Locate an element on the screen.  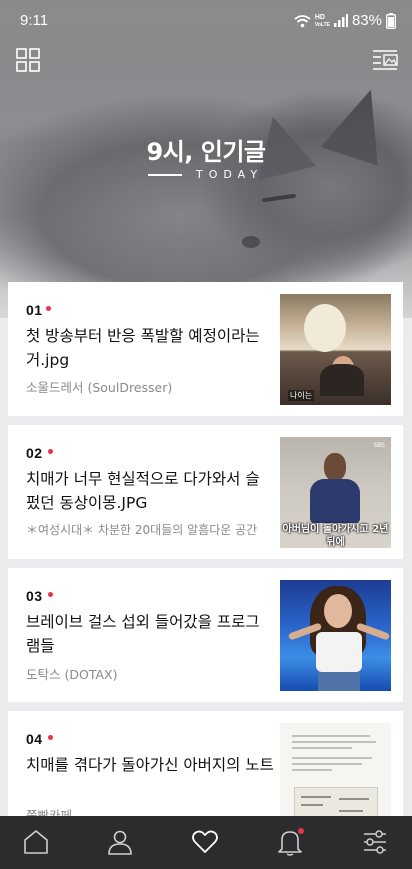
post-title: 치매를 겪다가 돌아가신 아버지의 노트 is located at coordinates (150, 765).